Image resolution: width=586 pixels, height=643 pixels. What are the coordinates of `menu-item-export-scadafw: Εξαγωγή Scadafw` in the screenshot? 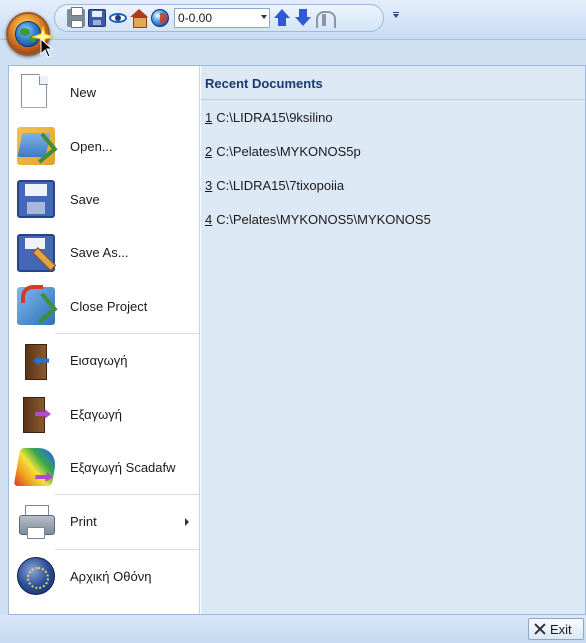 It's located at (104, 467).